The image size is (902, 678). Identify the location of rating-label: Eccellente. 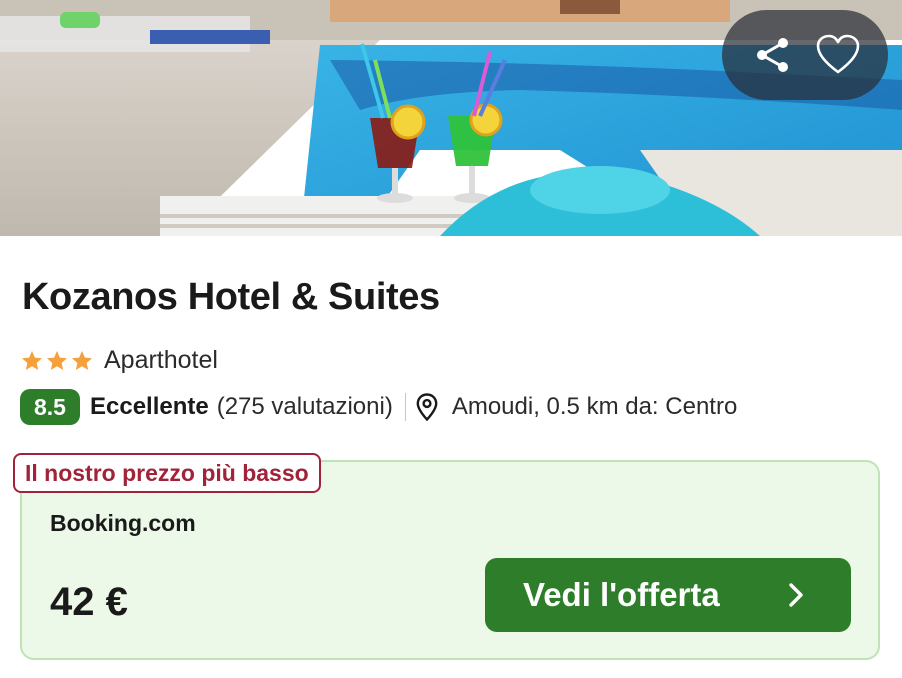
(149, 406).